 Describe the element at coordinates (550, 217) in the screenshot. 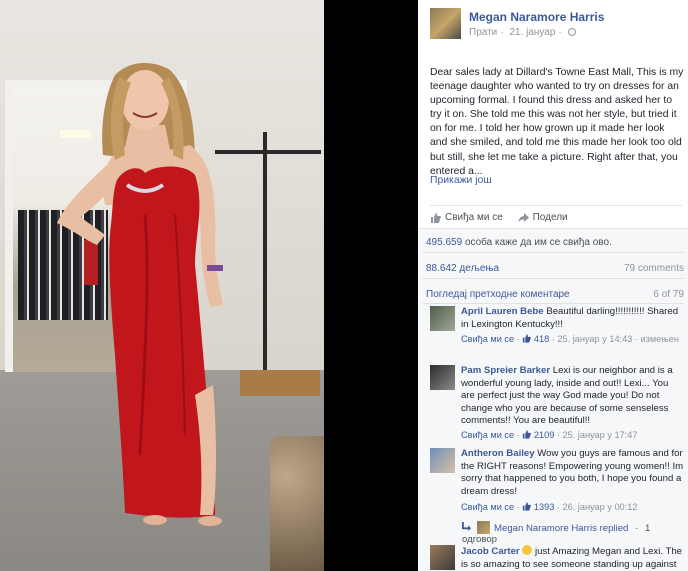

I see `share-label: Подели` at that location.